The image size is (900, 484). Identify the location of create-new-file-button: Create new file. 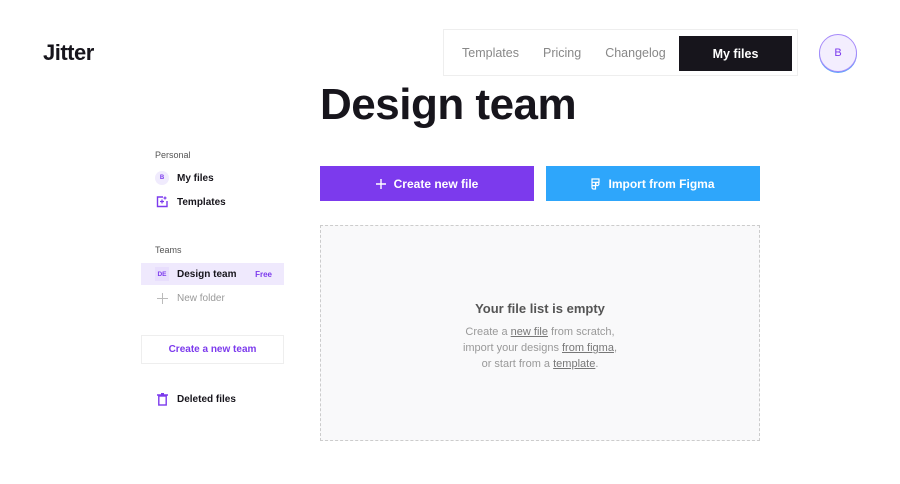
(427, 183).